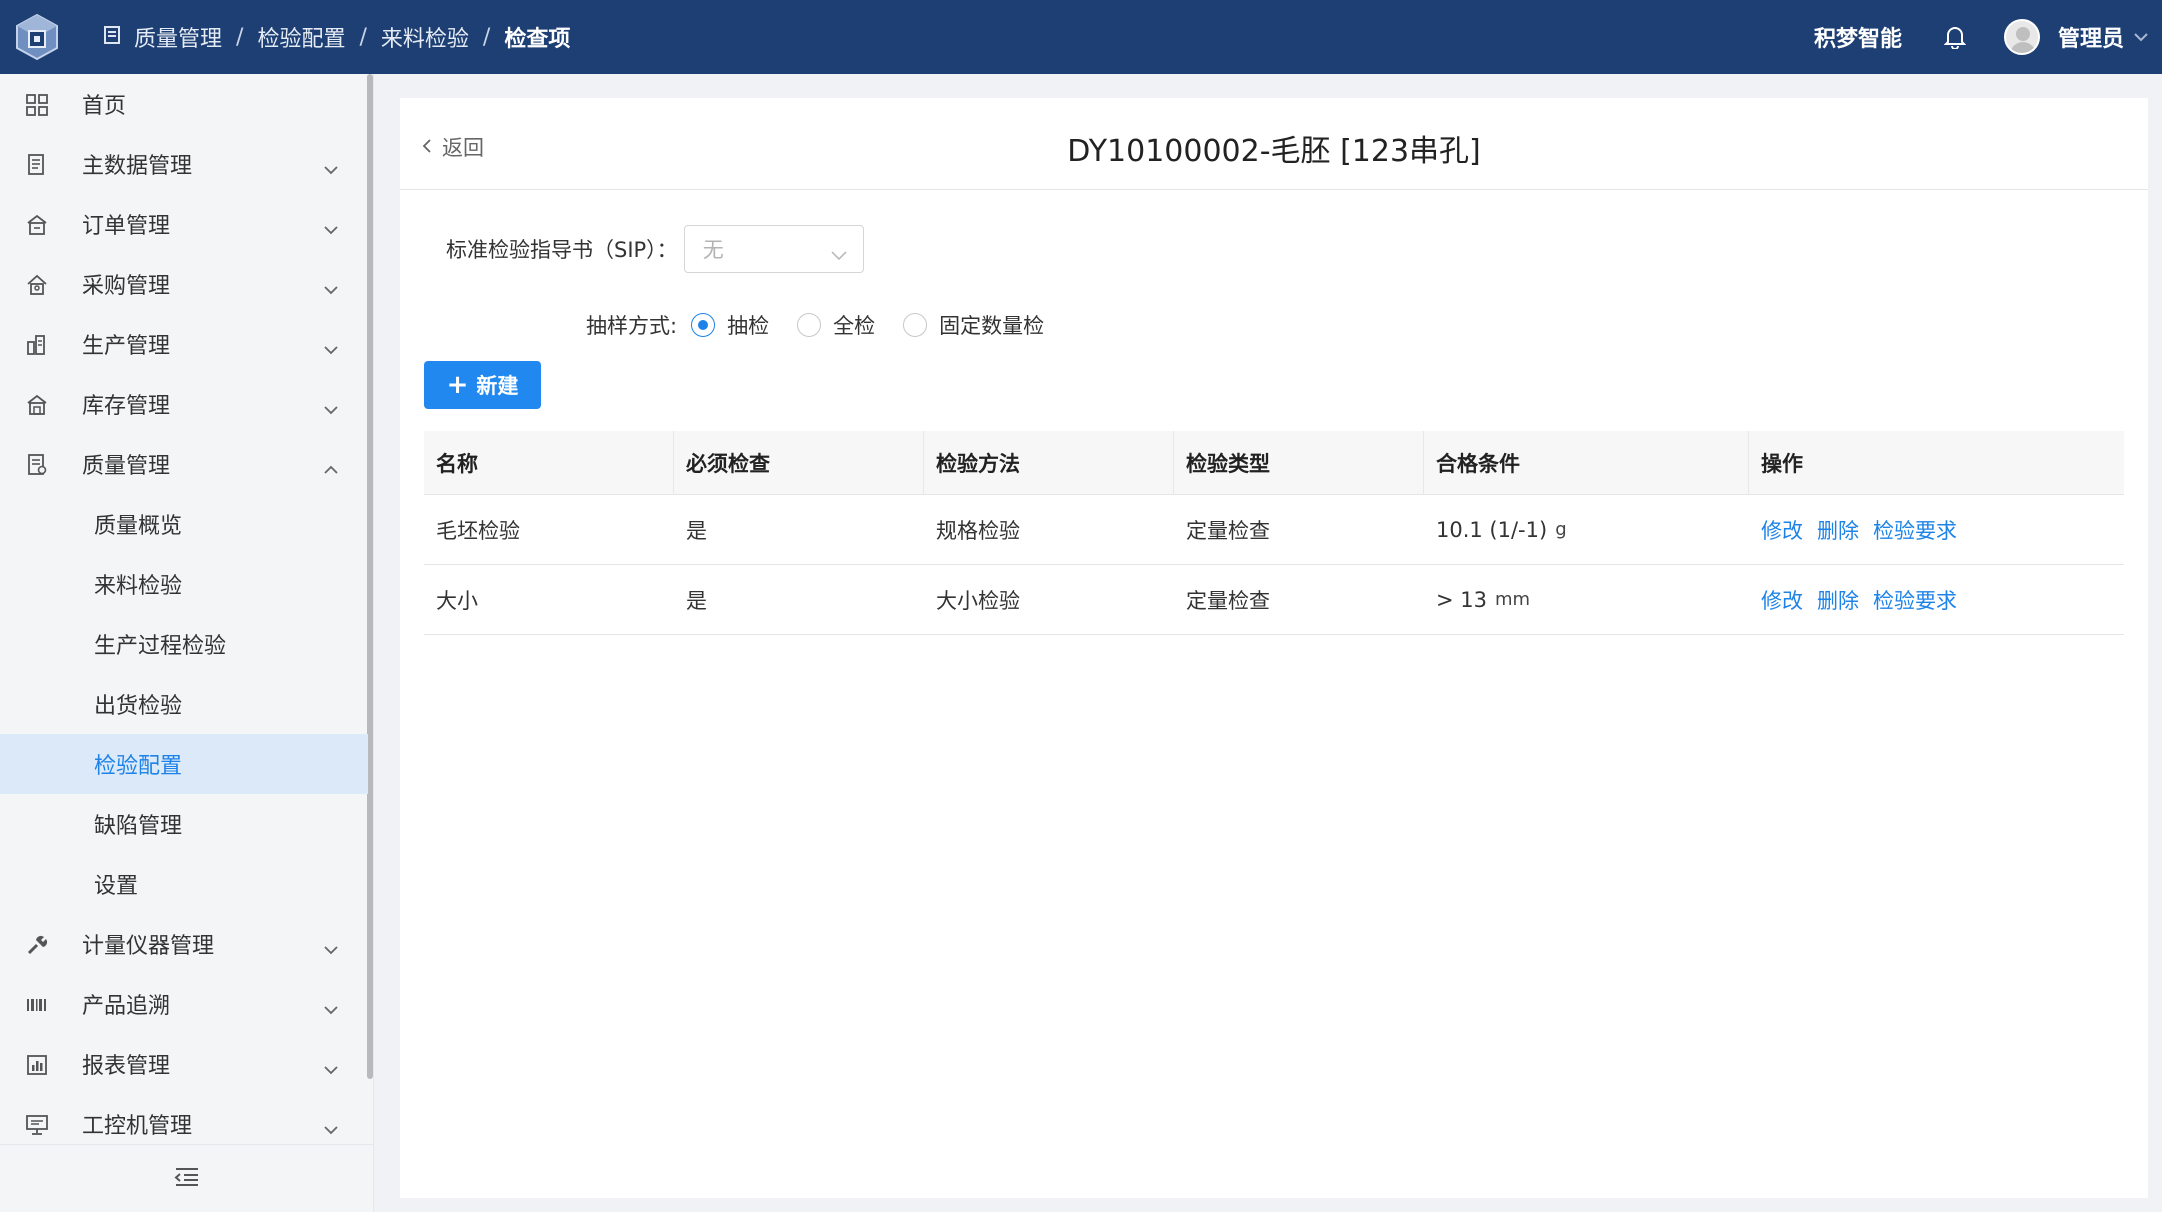  I want to click on sidebar-item-label: 库存管理, so click(126, 406).